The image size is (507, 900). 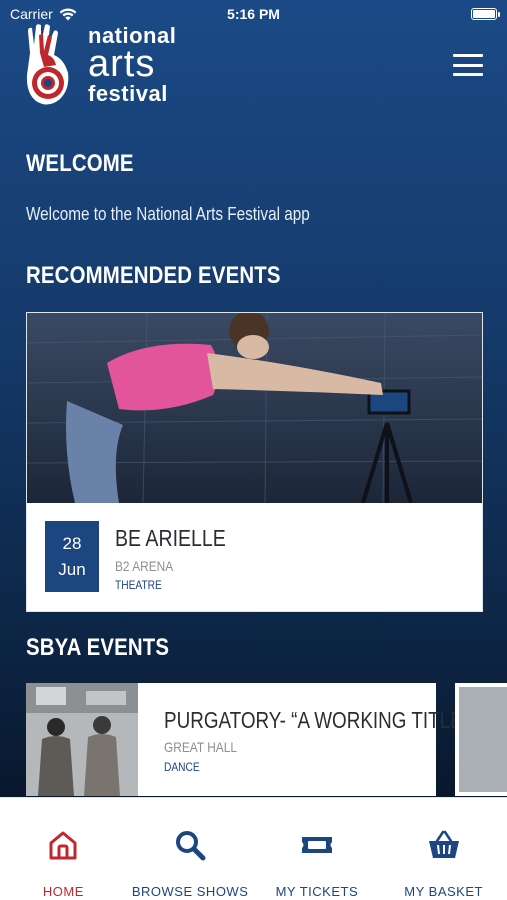 I want to click on tab-my-basket: MY BASKET, so click(x=443, y=849).